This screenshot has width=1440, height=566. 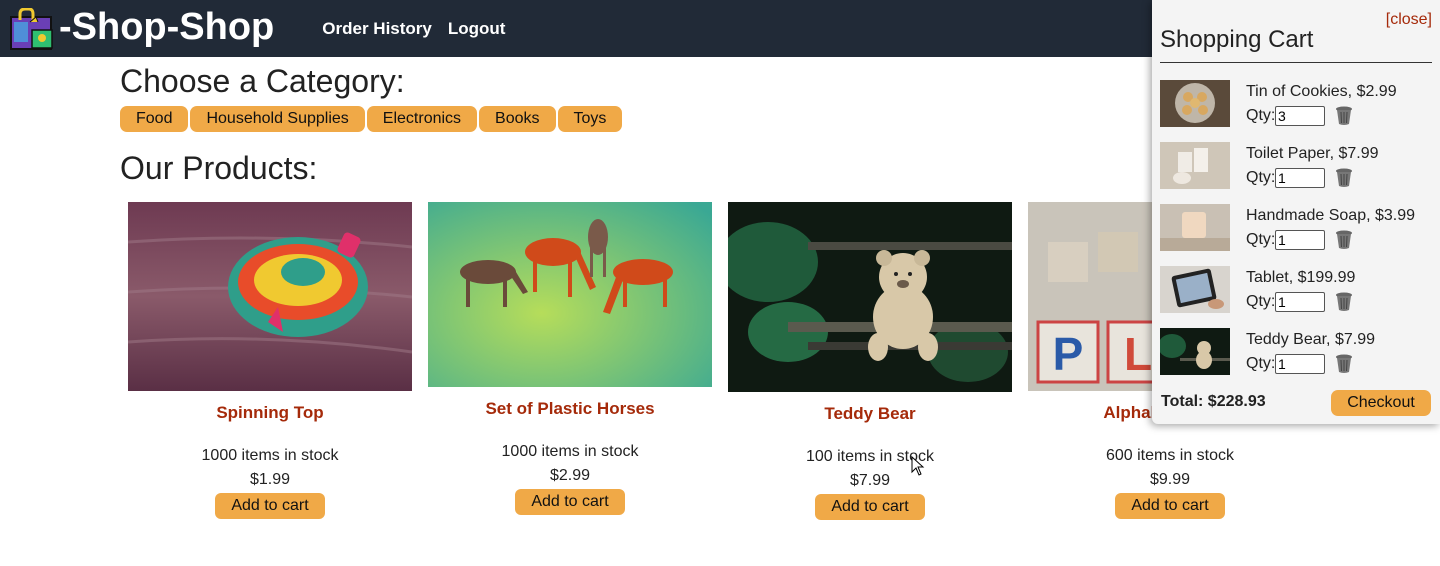 What do you see at coordinates (31, 28) in the screenshot?
I see `shopping-bag-icon` at bounding box center [31, 28].